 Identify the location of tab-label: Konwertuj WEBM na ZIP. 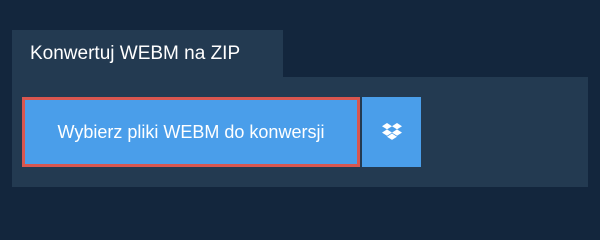
(135, 53).